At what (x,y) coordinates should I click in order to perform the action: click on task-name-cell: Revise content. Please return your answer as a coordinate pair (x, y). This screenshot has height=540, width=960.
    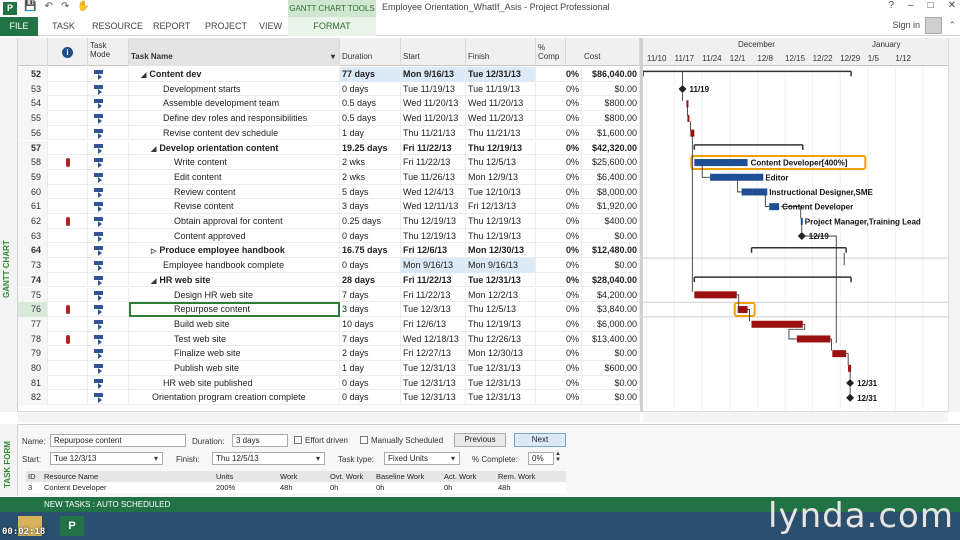
    Looking at the image, I should click on (234, 206).